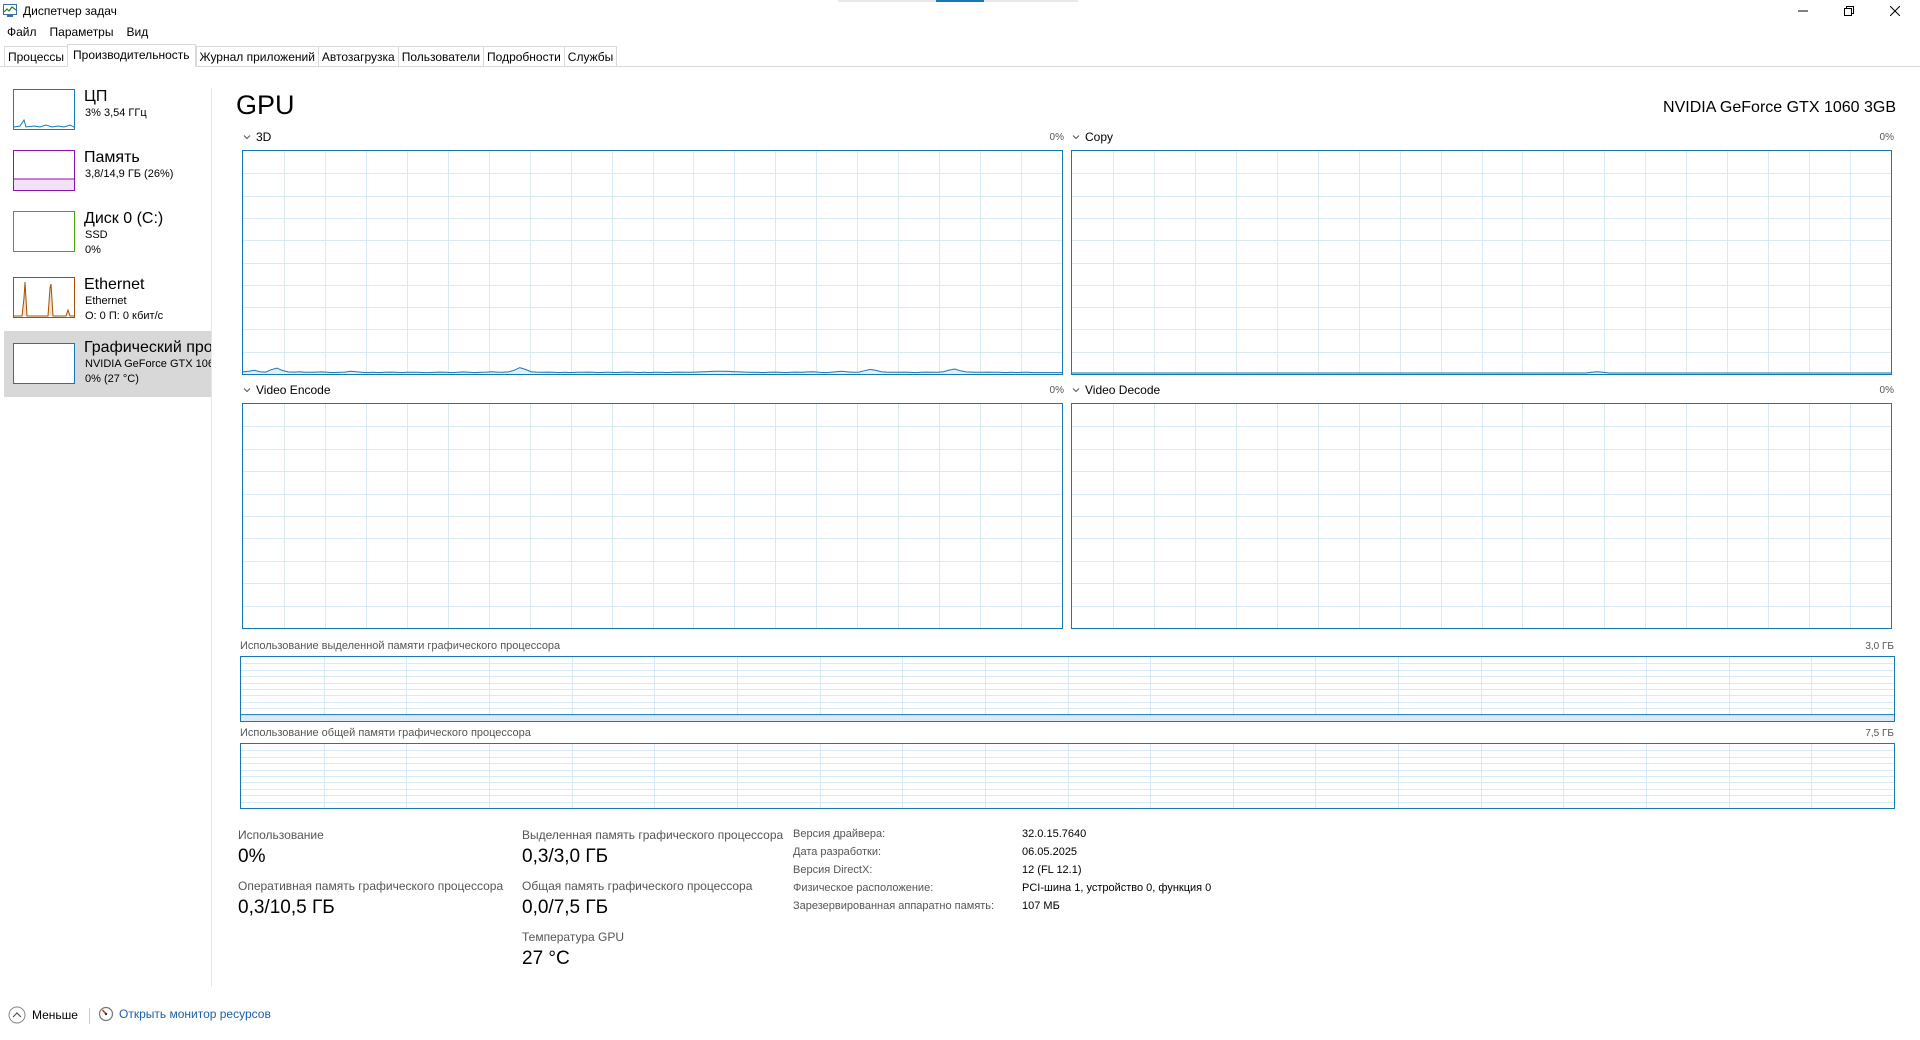  I want to click on resource-monitor-label: Открыть монитор ресурсов, so click(195, 1014).